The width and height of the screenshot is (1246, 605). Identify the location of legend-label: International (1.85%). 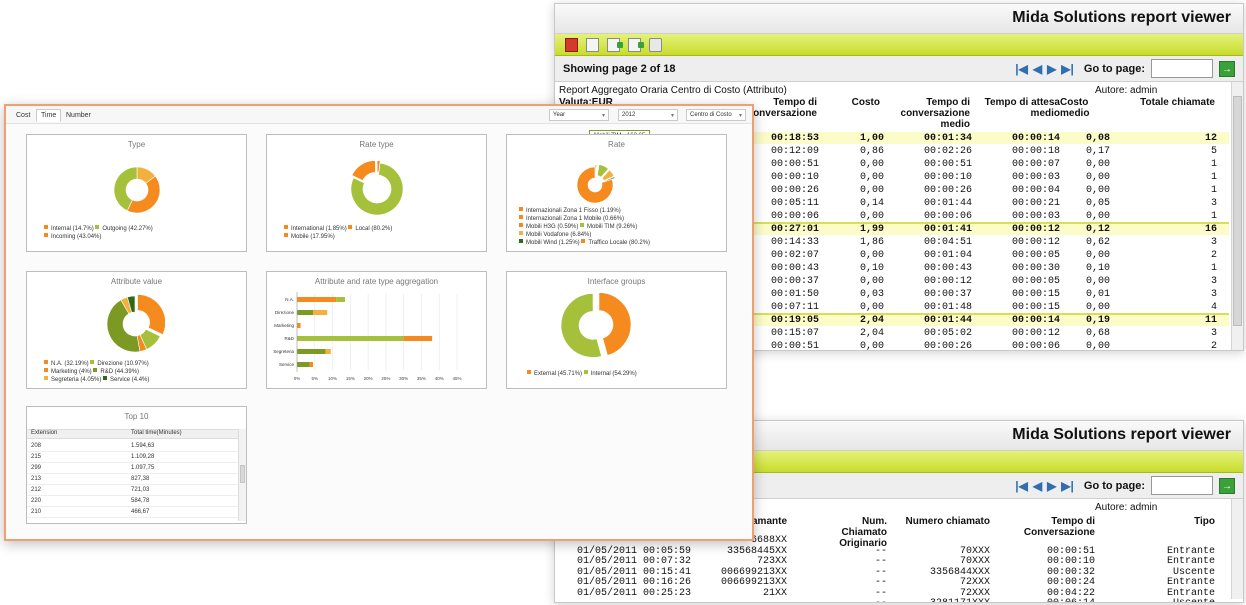
(319, 229).